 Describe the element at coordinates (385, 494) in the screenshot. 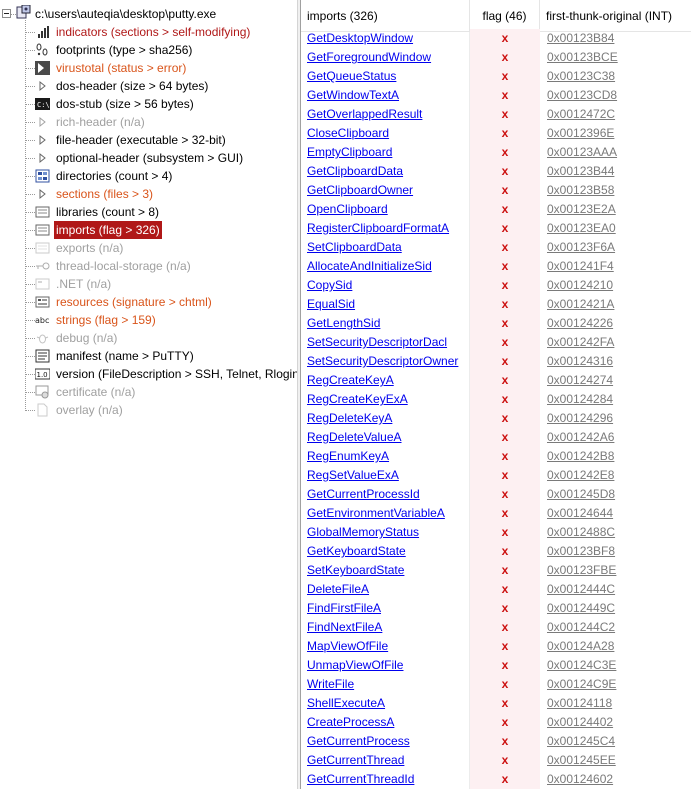

I see `import-name-link: GetCurrentProcessId` at that location.